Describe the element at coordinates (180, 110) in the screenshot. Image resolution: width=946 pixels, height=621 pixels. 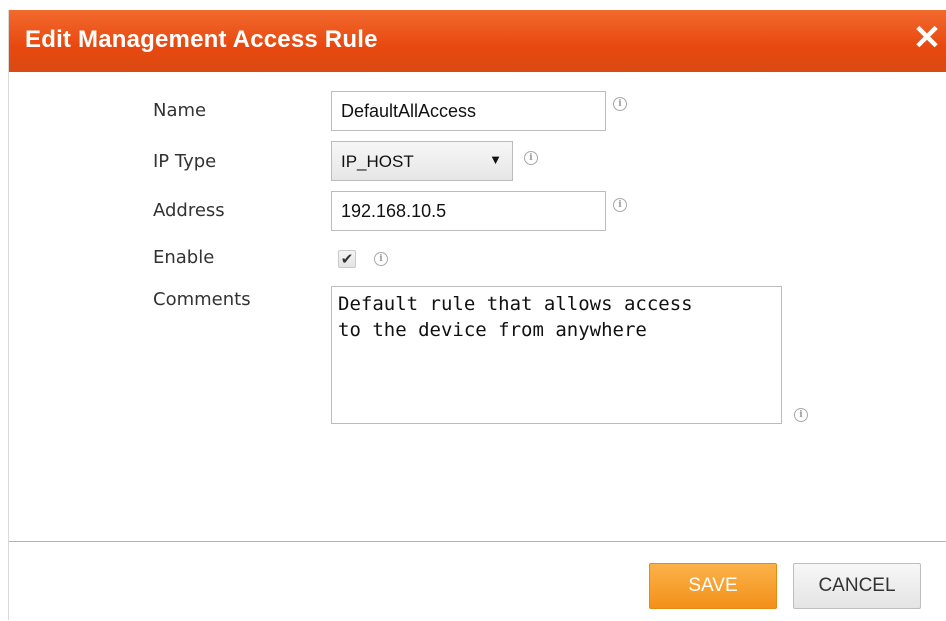
I see `name-label: Name` at that location.